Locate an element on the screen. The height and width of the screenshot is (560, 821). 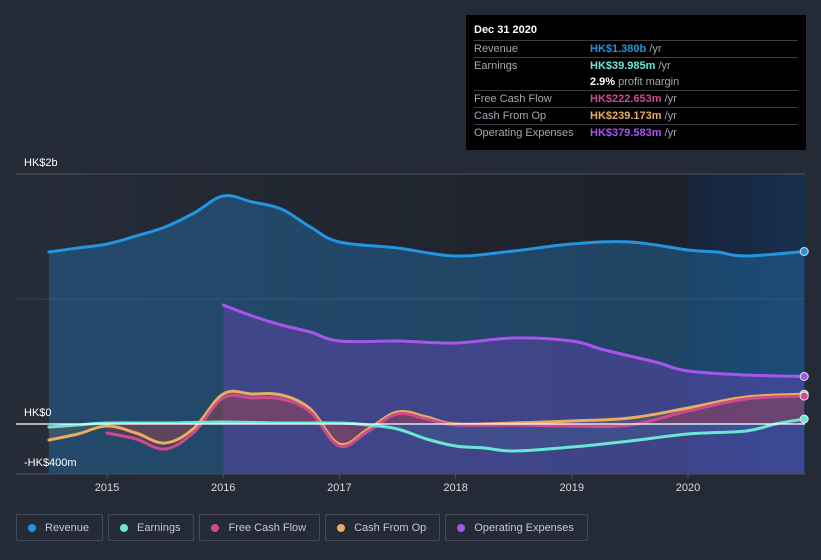
free-cash-flow-end-point is located at coordinates (804, 396).